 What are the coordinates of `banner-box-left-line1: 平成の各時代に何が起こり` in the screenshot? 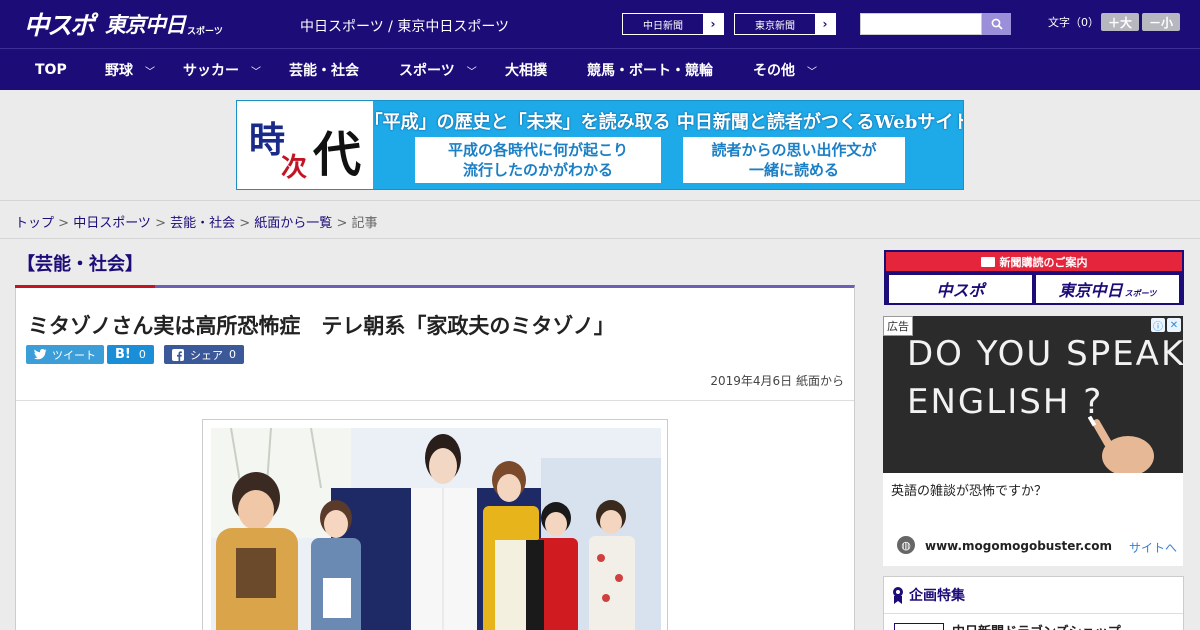 It's located at (537, 150).